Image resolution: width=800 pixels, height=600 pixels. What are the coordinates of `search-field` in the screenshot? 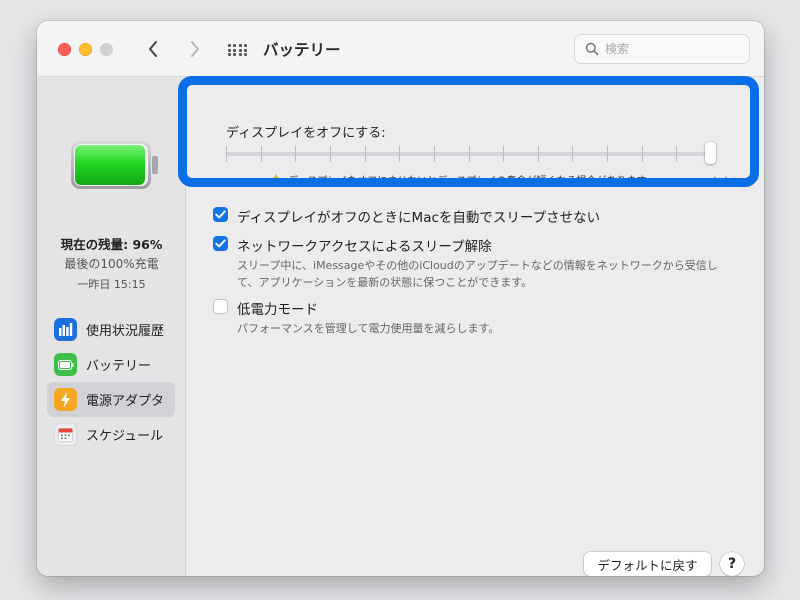 It's located at (662, 49).